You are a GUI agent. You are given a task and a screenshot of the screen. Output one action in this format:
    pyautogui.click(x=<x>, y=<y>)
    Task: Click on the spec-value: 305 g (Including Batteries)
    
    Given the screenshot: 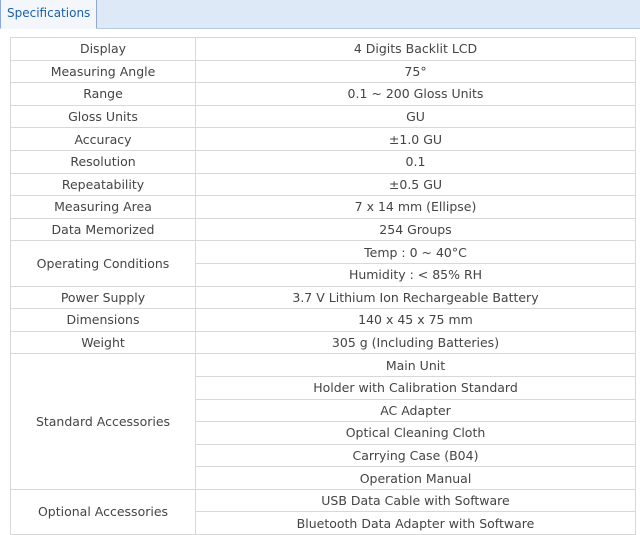 What is the action you would take?
    pyautogui.click(x=415, y=342)
    